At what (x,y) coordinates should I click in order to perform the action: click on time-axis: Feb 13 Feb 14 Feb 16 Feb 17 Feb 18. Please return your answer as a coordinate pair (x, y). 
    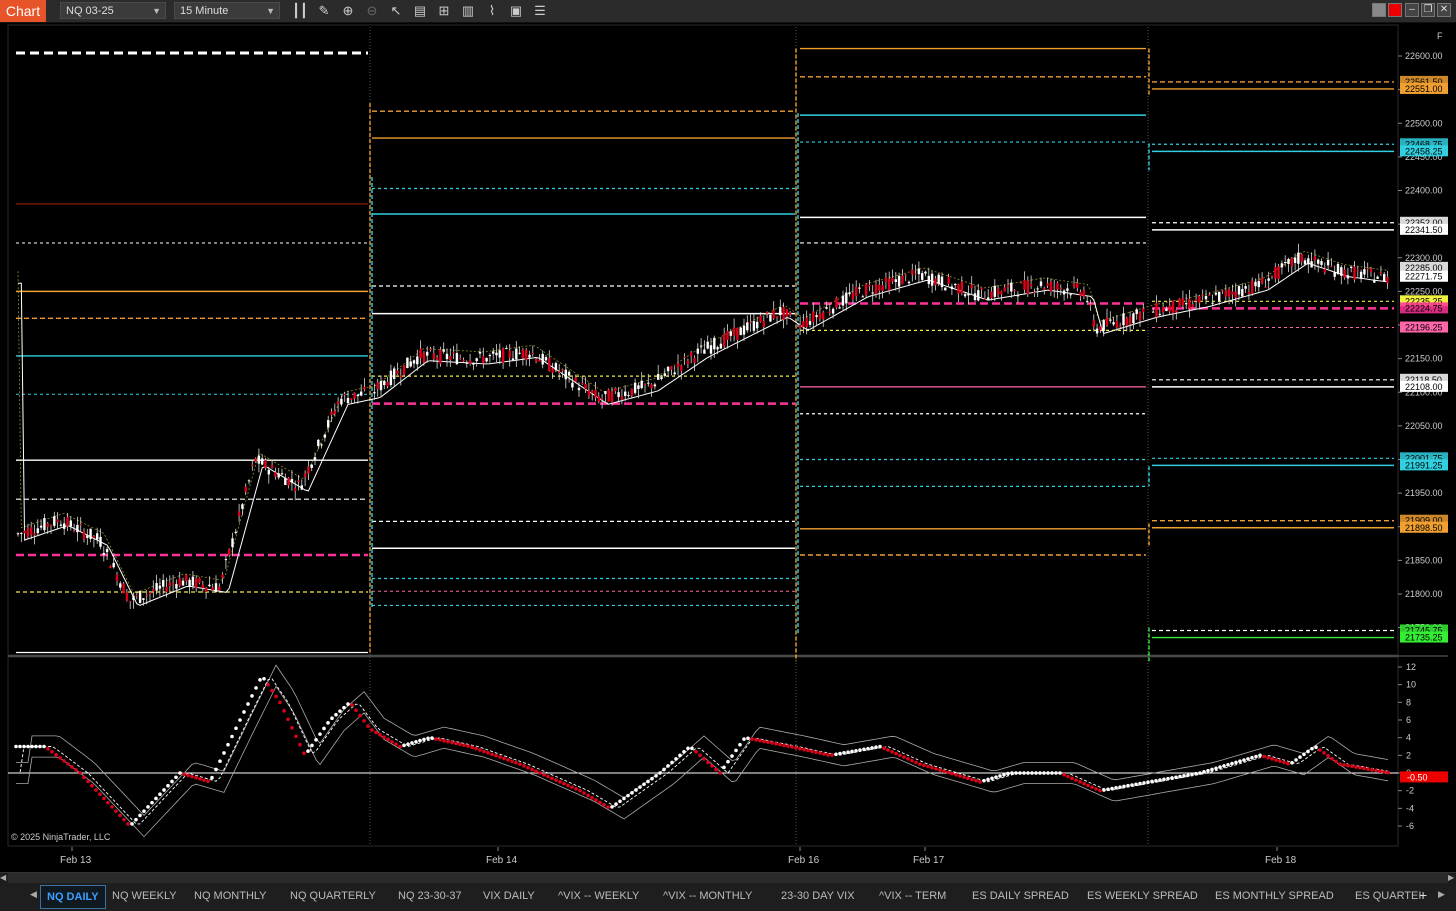
    Looking at the image, I should click on (703, 858).